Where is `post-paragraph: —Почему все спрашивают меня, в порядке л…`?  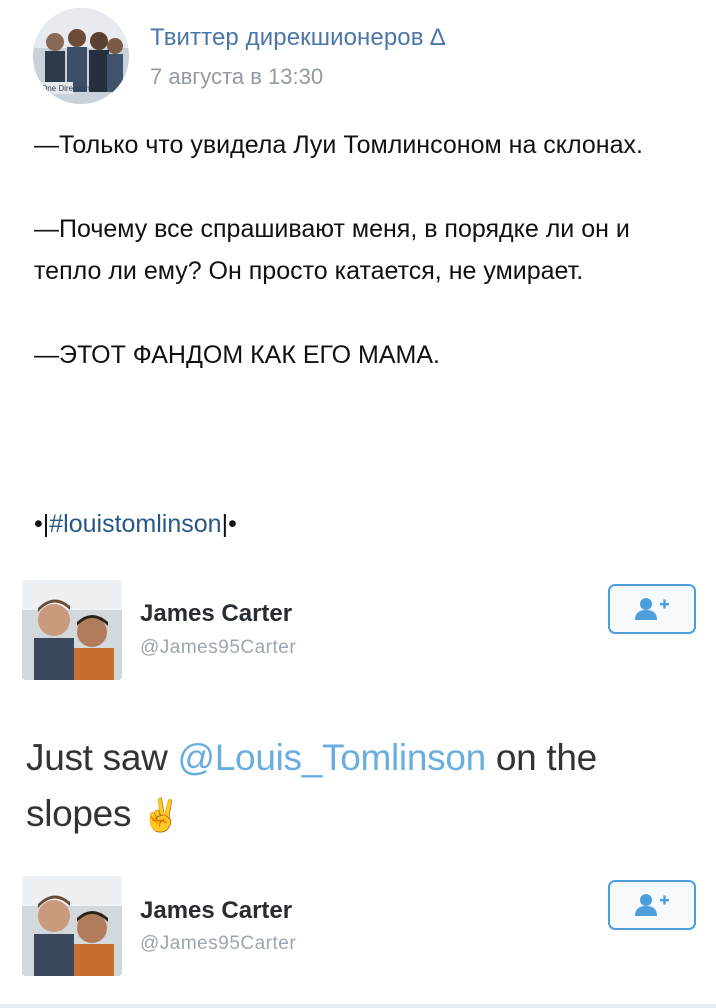 post-paragraph: —Почему все спрашивают меня, в порядке л… is located at coordinates (332, 250).